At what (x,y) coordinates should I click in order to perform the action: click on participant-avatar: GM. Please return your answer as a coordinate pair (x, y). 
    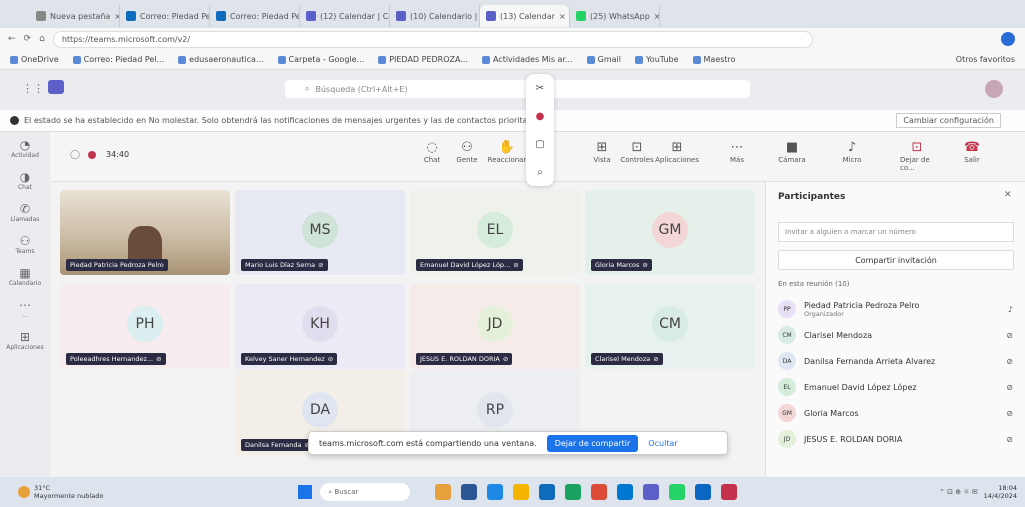
    Looking at the image, I should click on (670, 230).